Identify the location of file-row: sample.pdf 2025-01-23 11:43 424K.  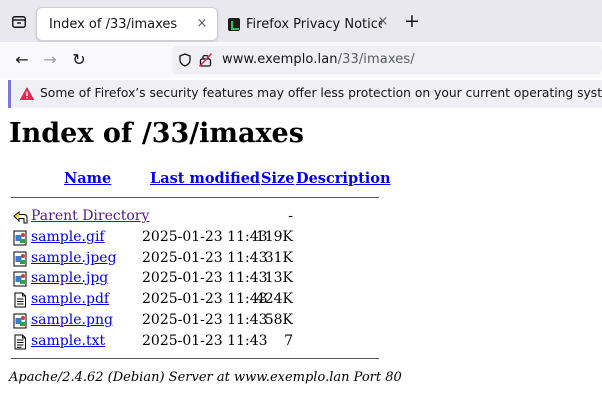
(301, 301).